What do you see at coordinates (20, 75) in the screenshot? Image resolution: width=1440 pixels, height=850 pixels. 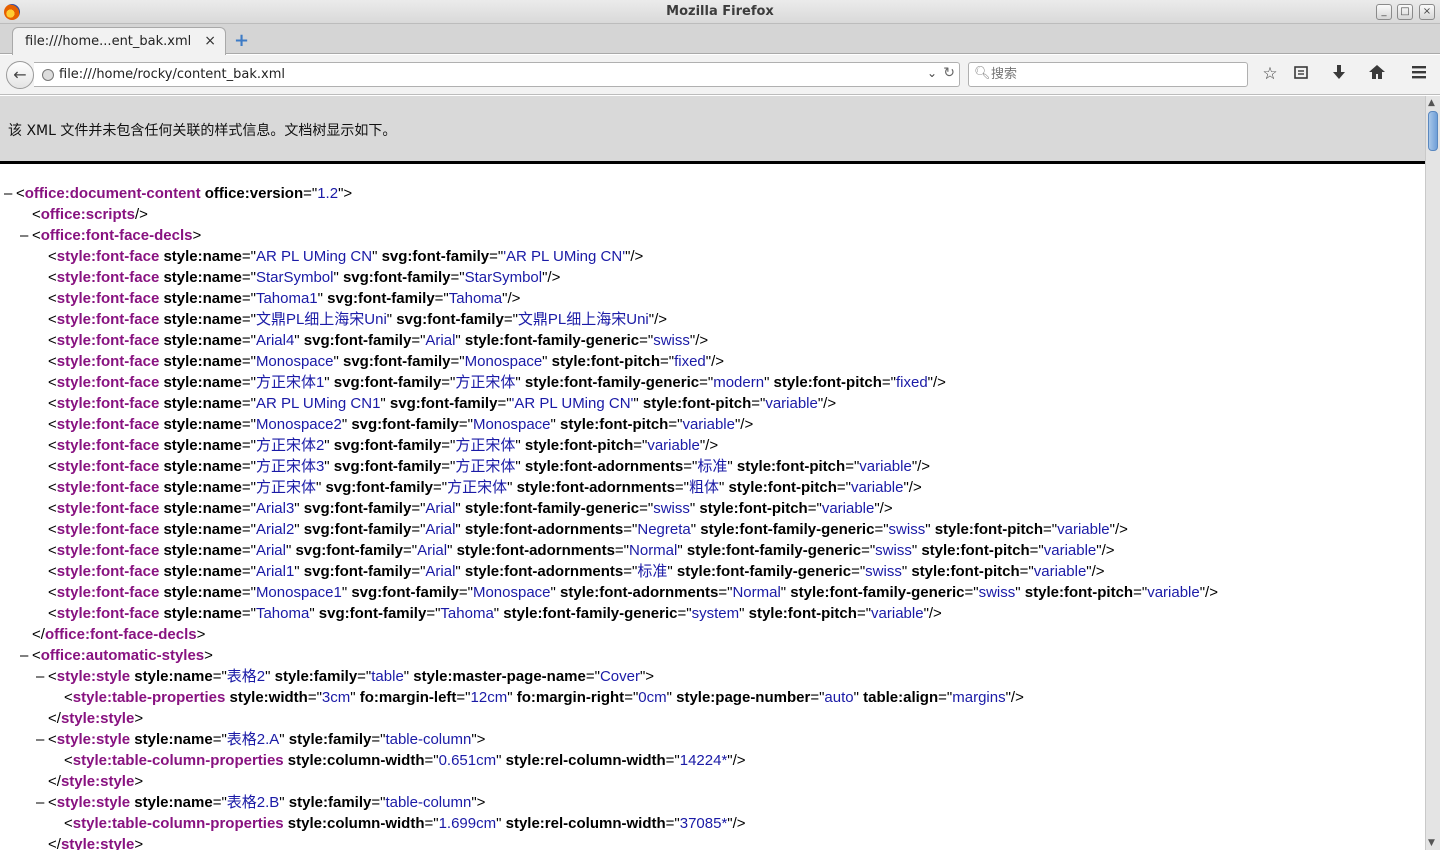 I see `back-icon: ←` at bounding box center [20, 75].